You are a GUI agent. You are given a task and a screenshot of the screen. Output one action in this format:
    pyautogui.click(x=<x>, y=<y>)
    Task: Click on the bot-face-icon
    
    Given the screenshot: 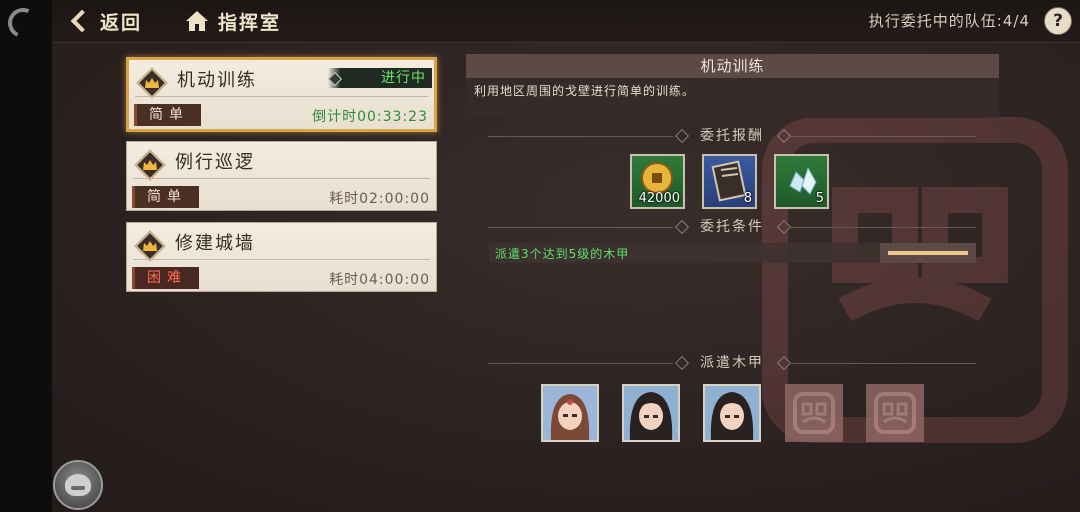 What is the action you would take?
    pyautogui.click(x=78, y=485)
    